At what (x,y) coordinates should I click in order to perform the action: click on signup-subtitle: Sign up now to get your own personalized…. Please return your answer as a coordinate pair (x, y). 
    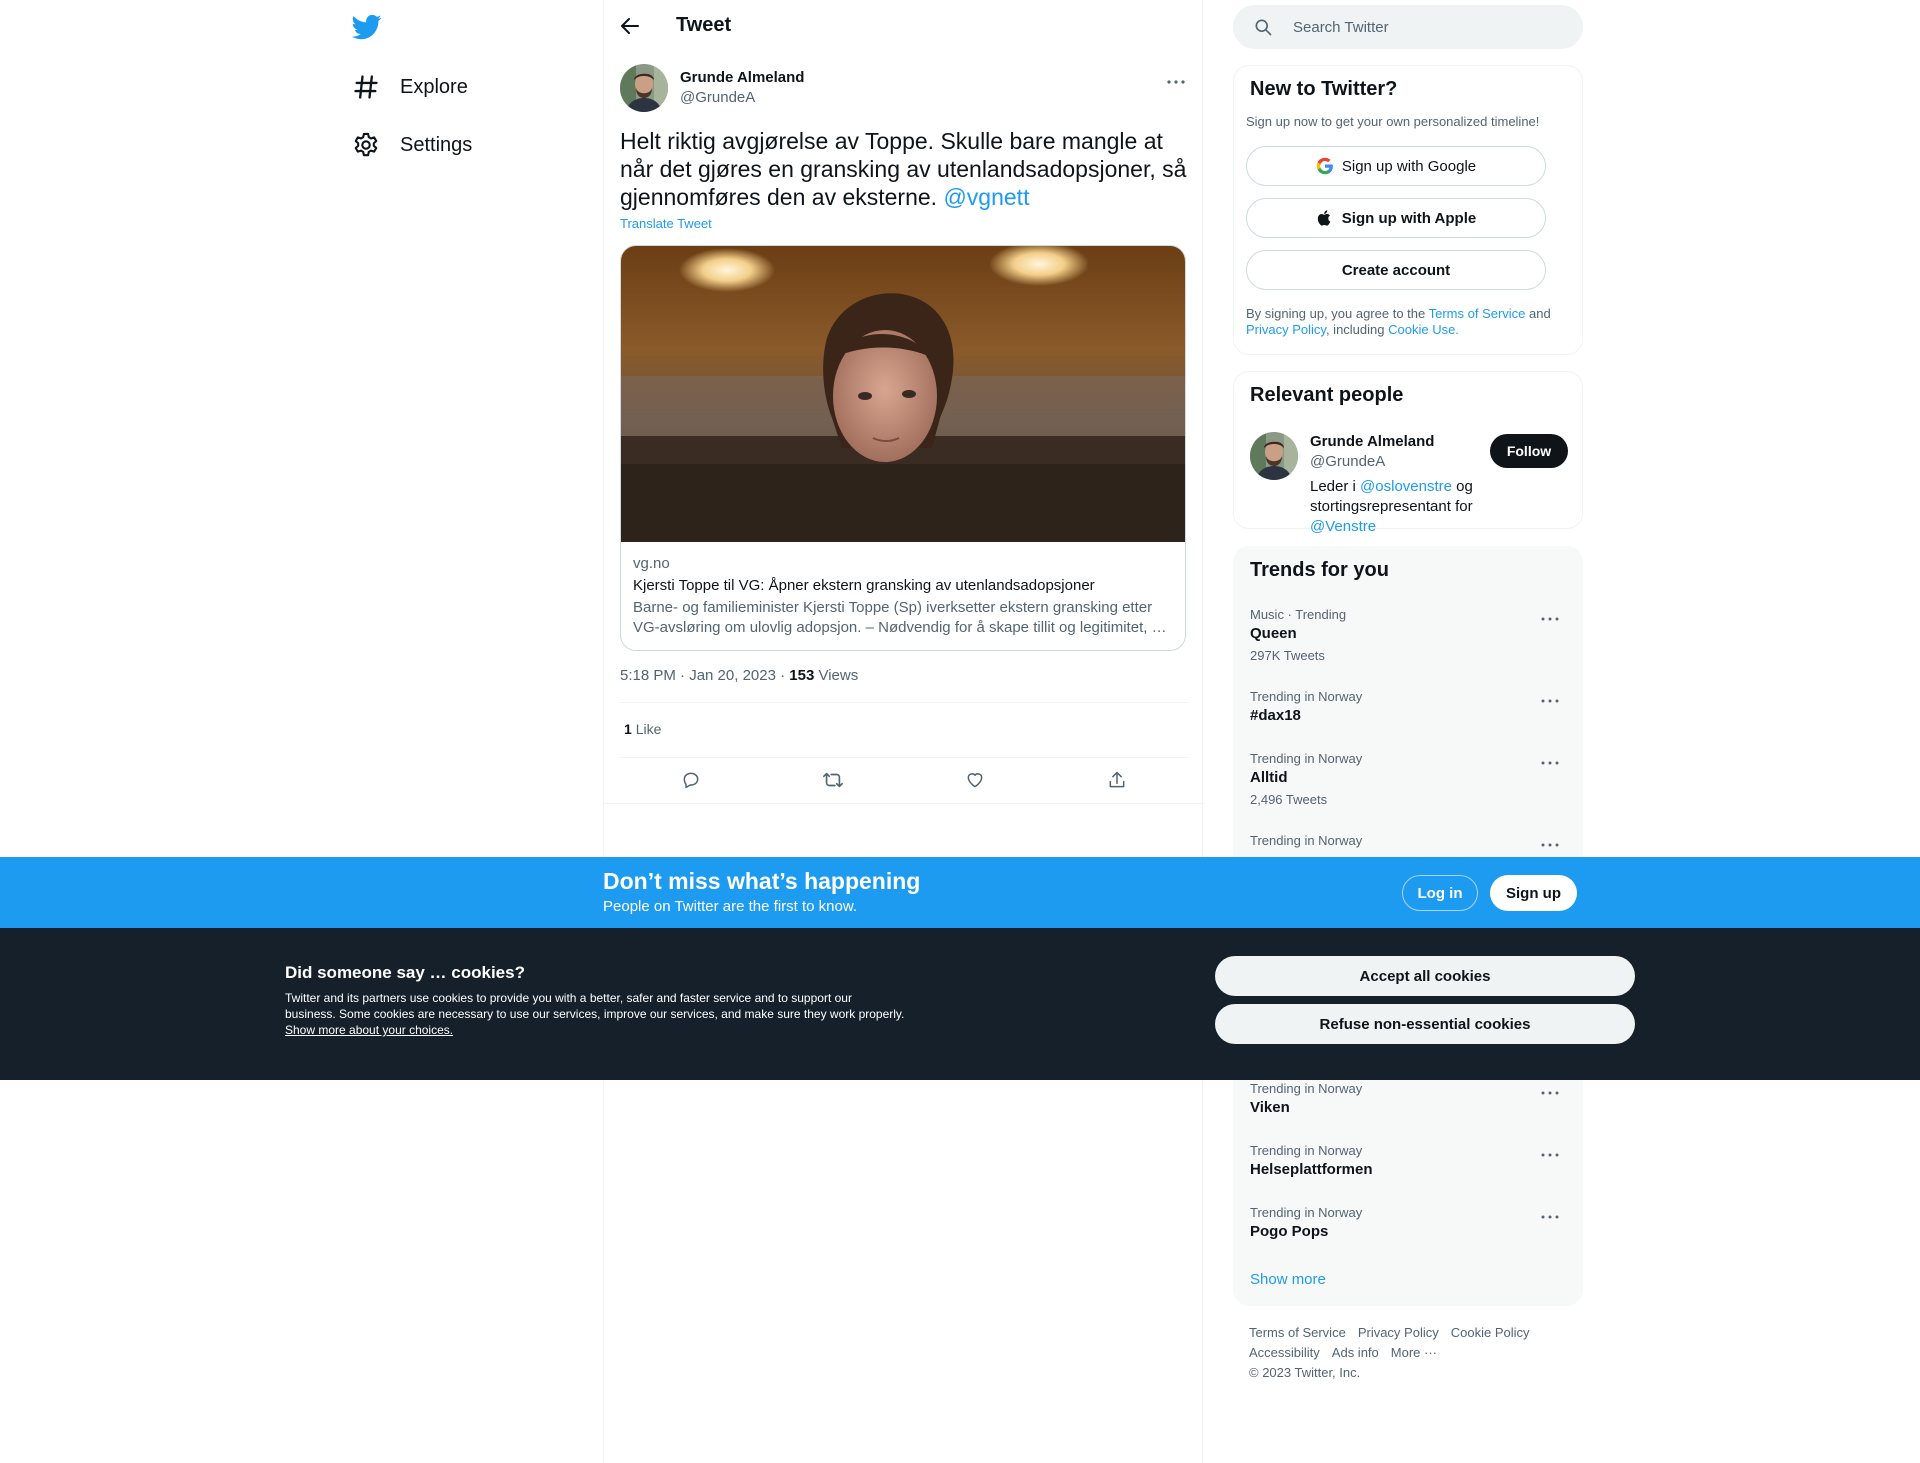
    Looking at the image, I should click on (1393, 121).